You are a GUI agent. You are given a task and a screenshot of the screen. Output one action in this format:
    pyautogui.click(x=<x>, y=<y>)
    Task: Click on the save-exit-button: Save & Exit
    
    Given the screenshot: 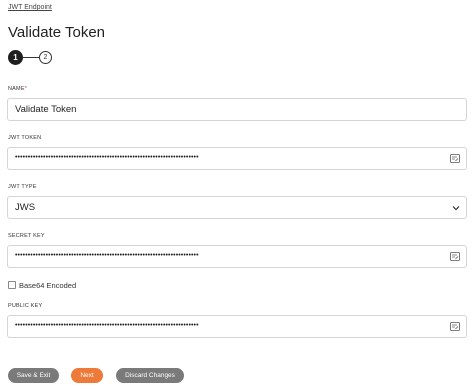 What is the action you would take?
    pyautogui.click(x=33, y=375)
    